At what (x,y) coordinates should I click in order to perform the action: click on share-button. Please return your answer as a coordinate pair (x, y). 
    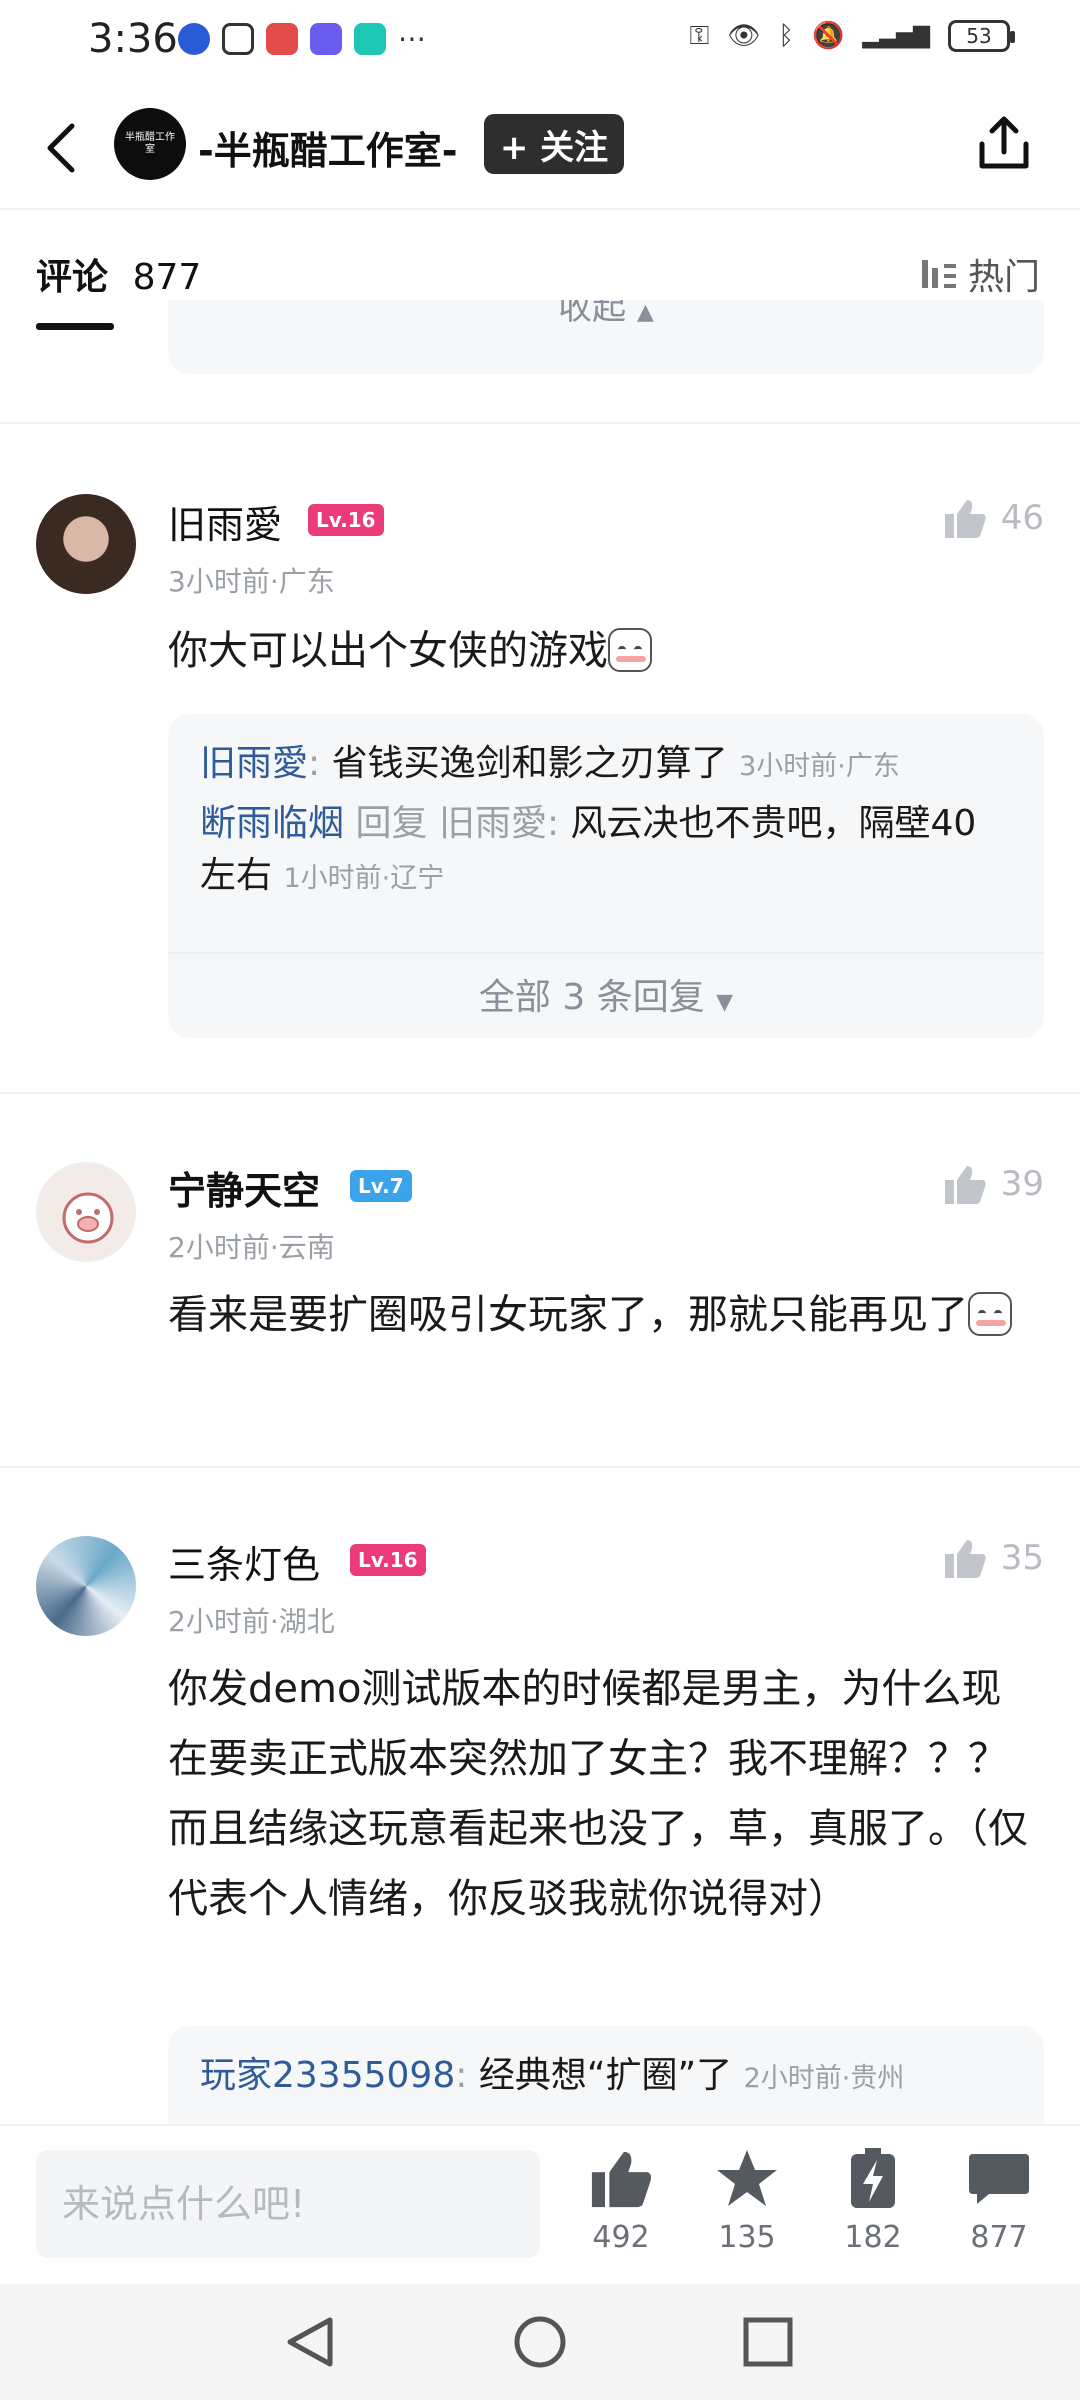
    Looking at the image, I should click on (1004, 144).